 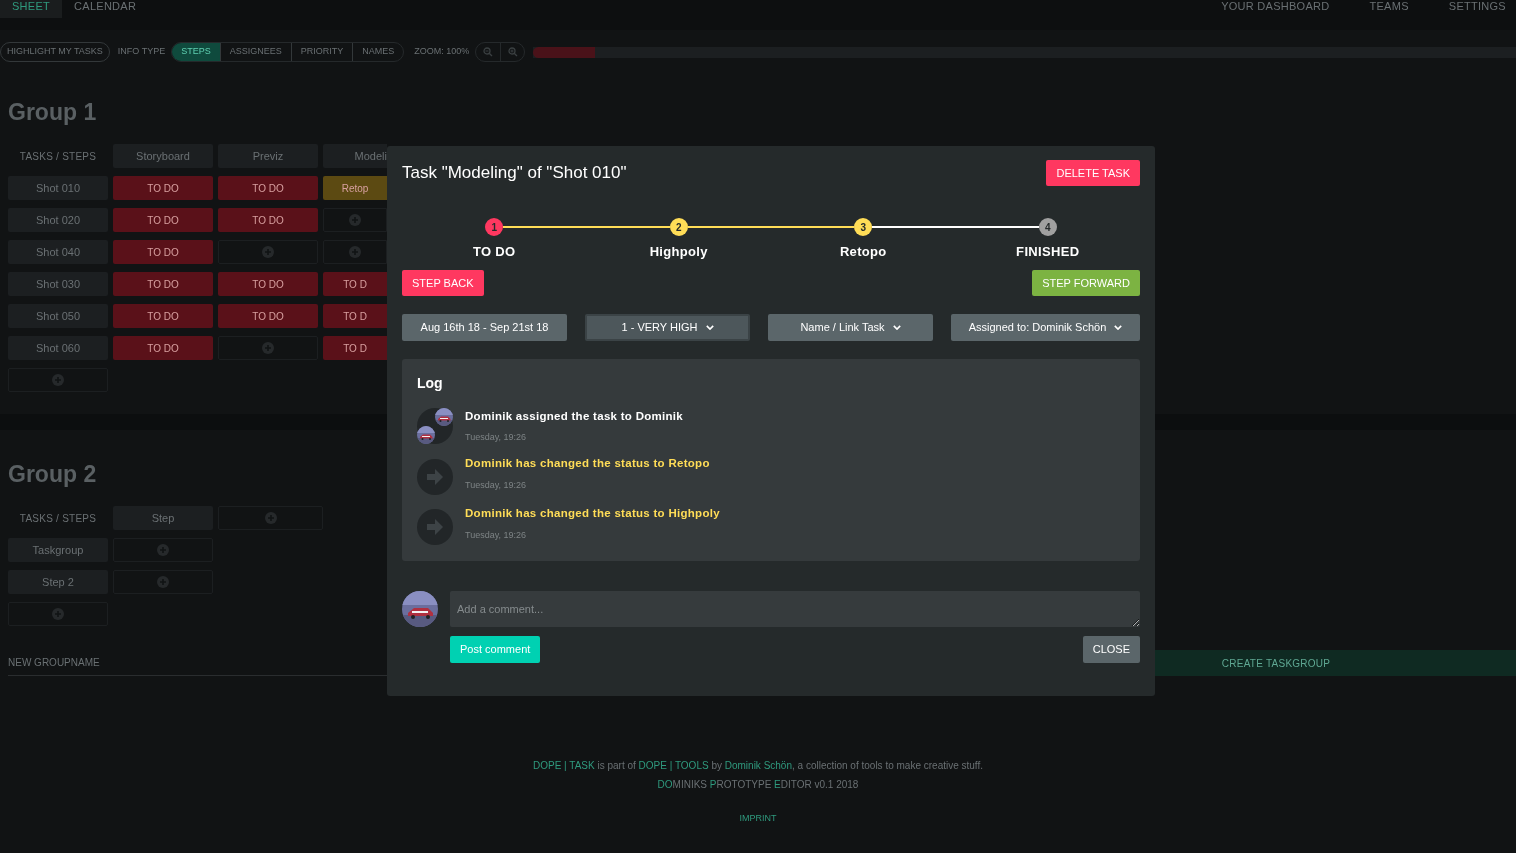 What do you see at coordinates (863, 252) in the screenshot?
I see `step-label: Retopo` at bounding box center [863, 252].